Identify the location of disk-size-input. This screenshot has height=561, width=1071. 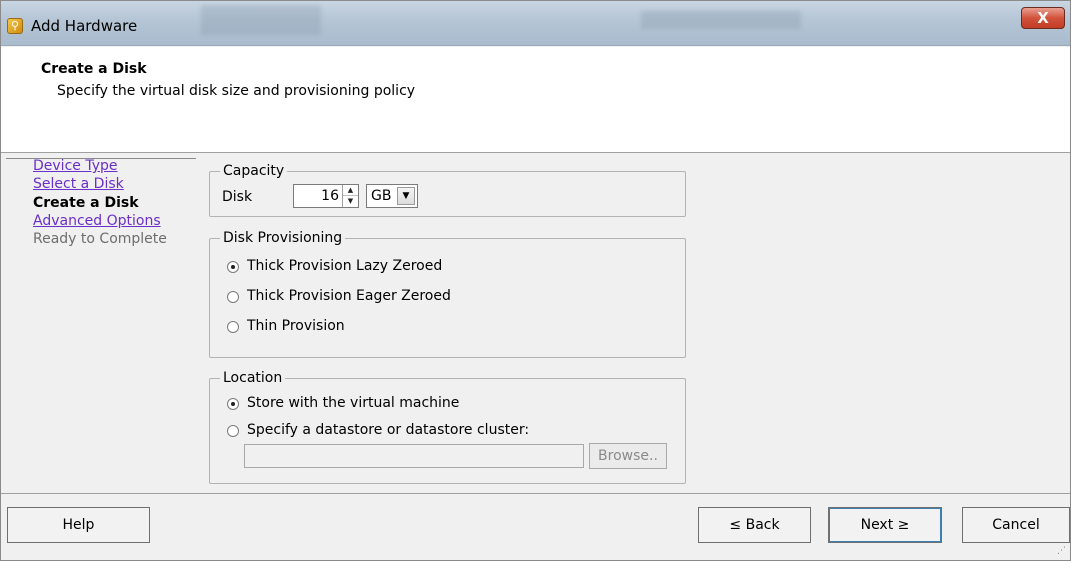
(318, 196).